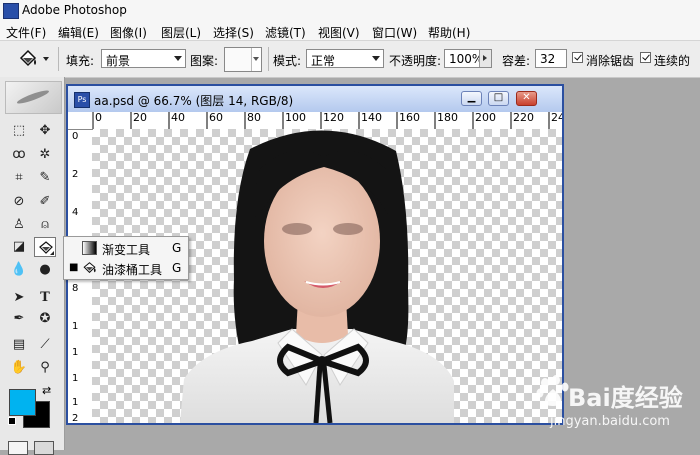  What do you see at coordinates (449, 32) in the screenshot?
I see `menu-help: 帮助(H)` at bounding box center [449, 32].